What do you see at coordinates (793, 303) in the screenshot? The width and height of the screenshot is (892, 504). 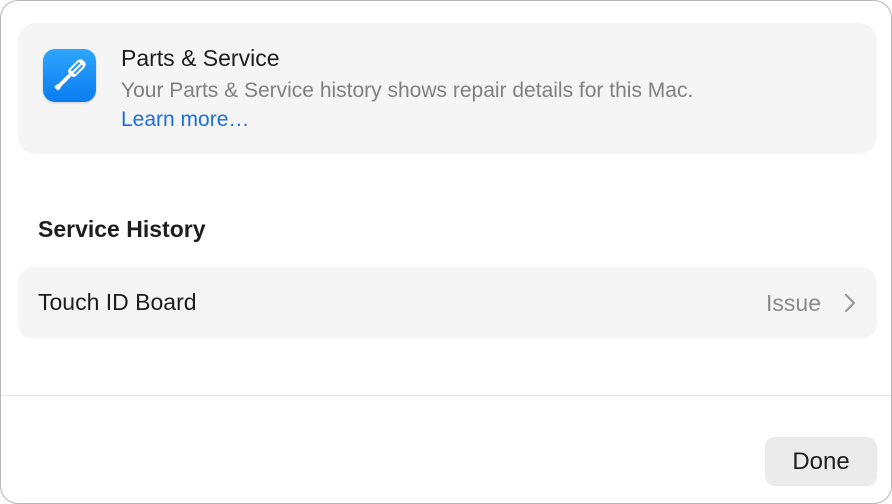 I see `service-item-status: Issue` at bounding box center [793, 303].